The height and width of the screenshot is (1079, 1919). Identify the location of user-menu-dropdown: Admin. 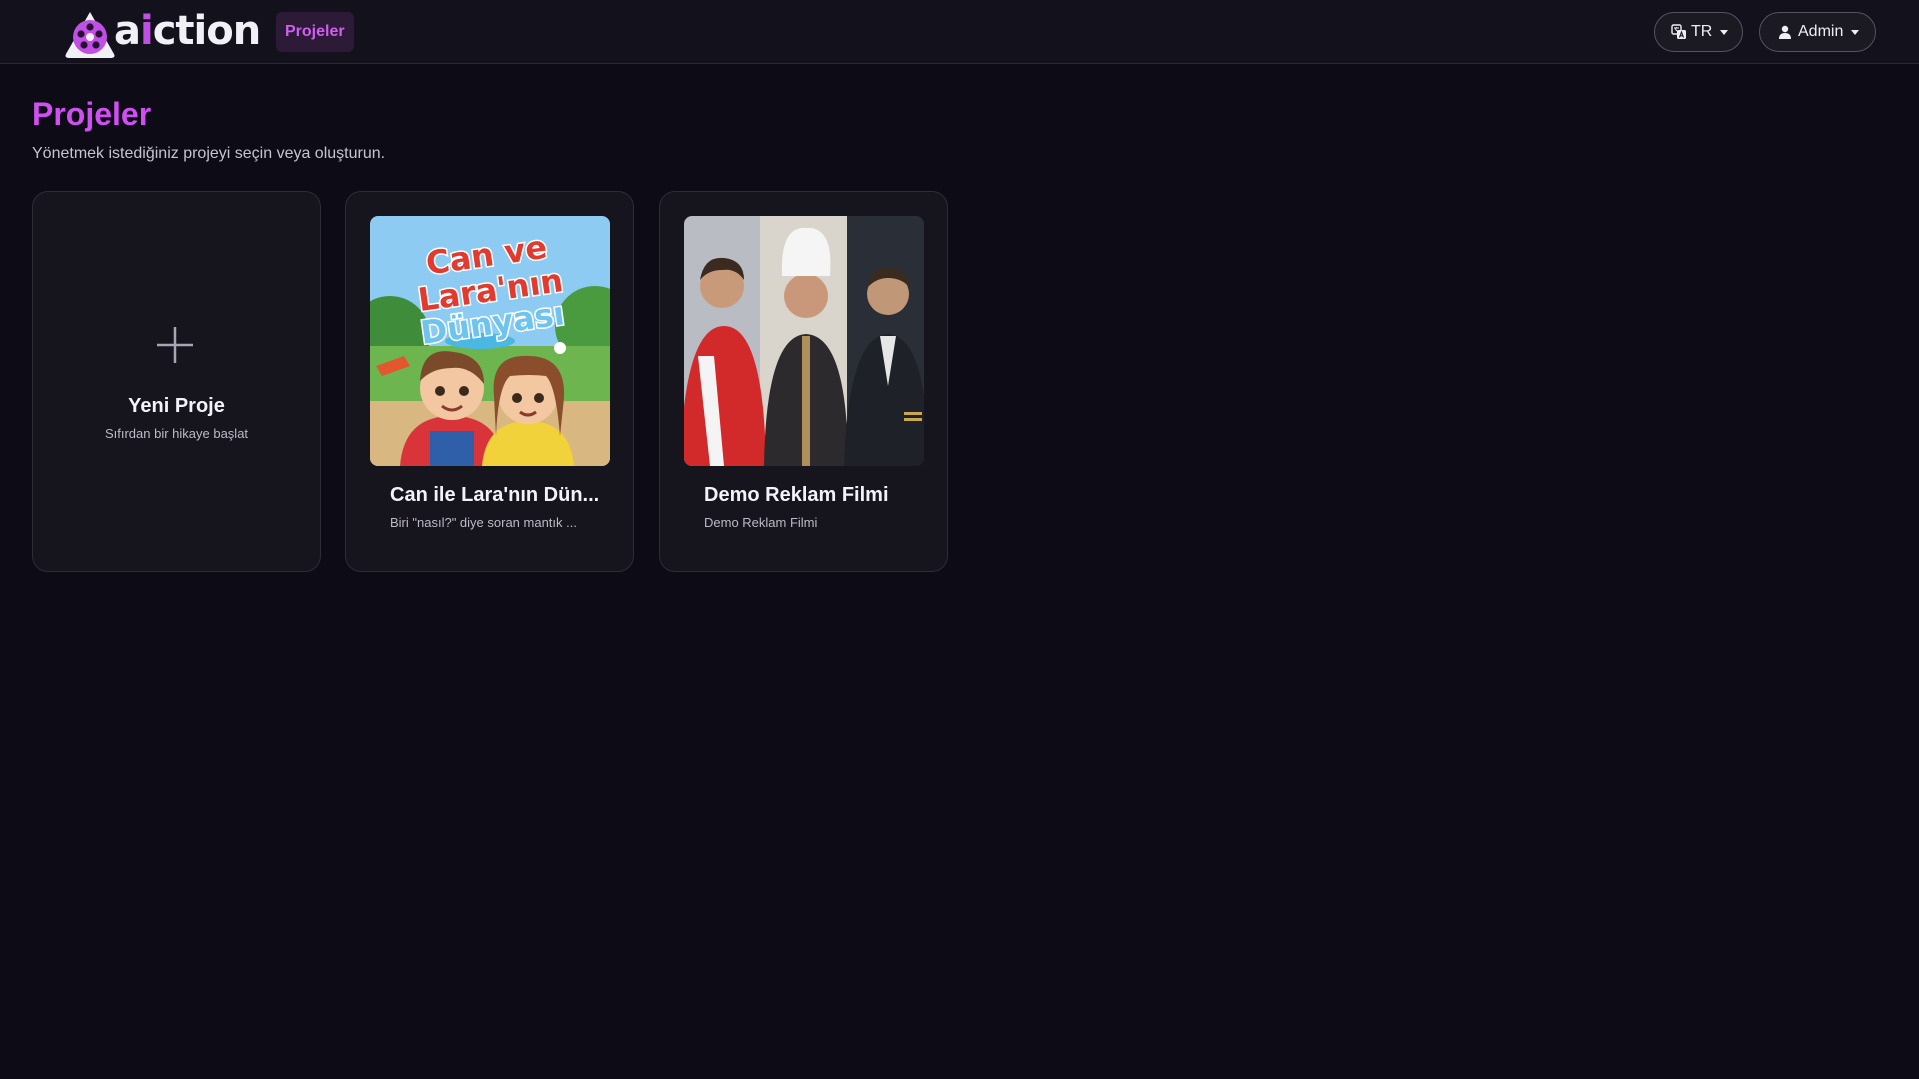
(1817, 32).